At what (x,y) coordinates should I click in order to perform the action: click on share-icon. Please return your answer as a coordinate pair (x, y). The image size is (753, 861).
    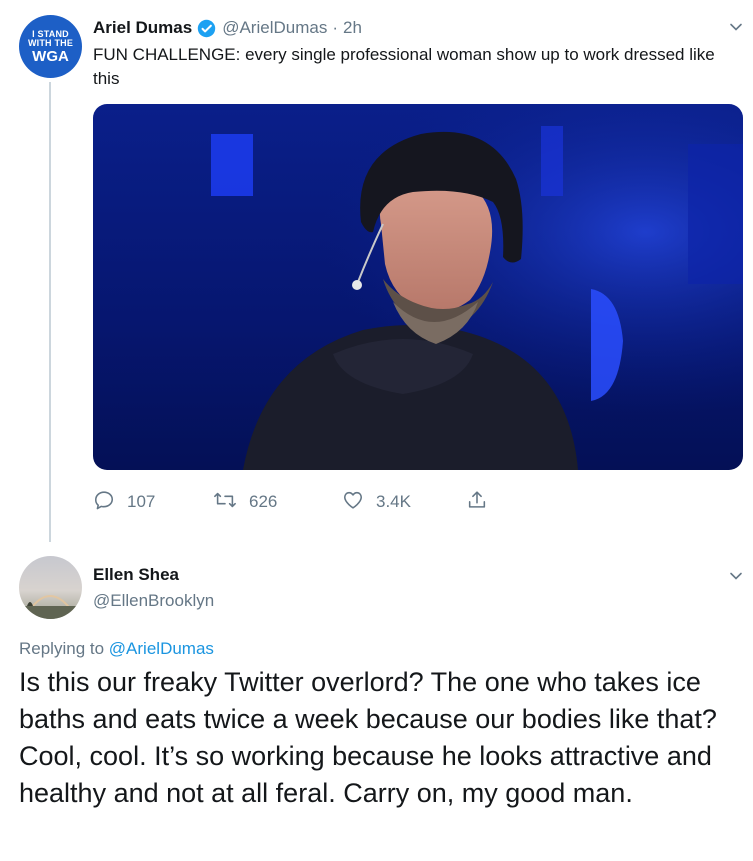
    Looking at the image, I should click on (483, 502).